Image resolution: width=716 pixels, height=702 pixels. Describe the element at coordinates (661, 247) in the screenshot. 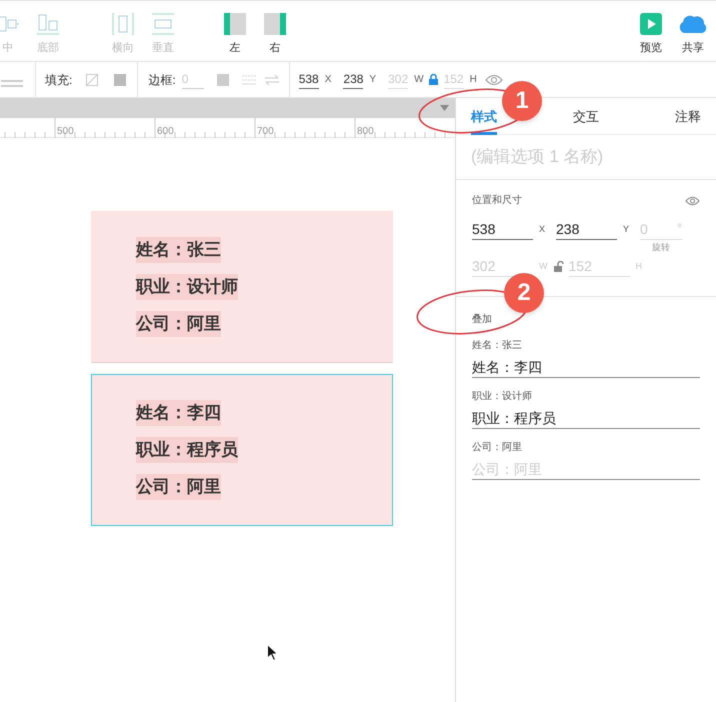

I see `field-caption: 旋转` at that location.